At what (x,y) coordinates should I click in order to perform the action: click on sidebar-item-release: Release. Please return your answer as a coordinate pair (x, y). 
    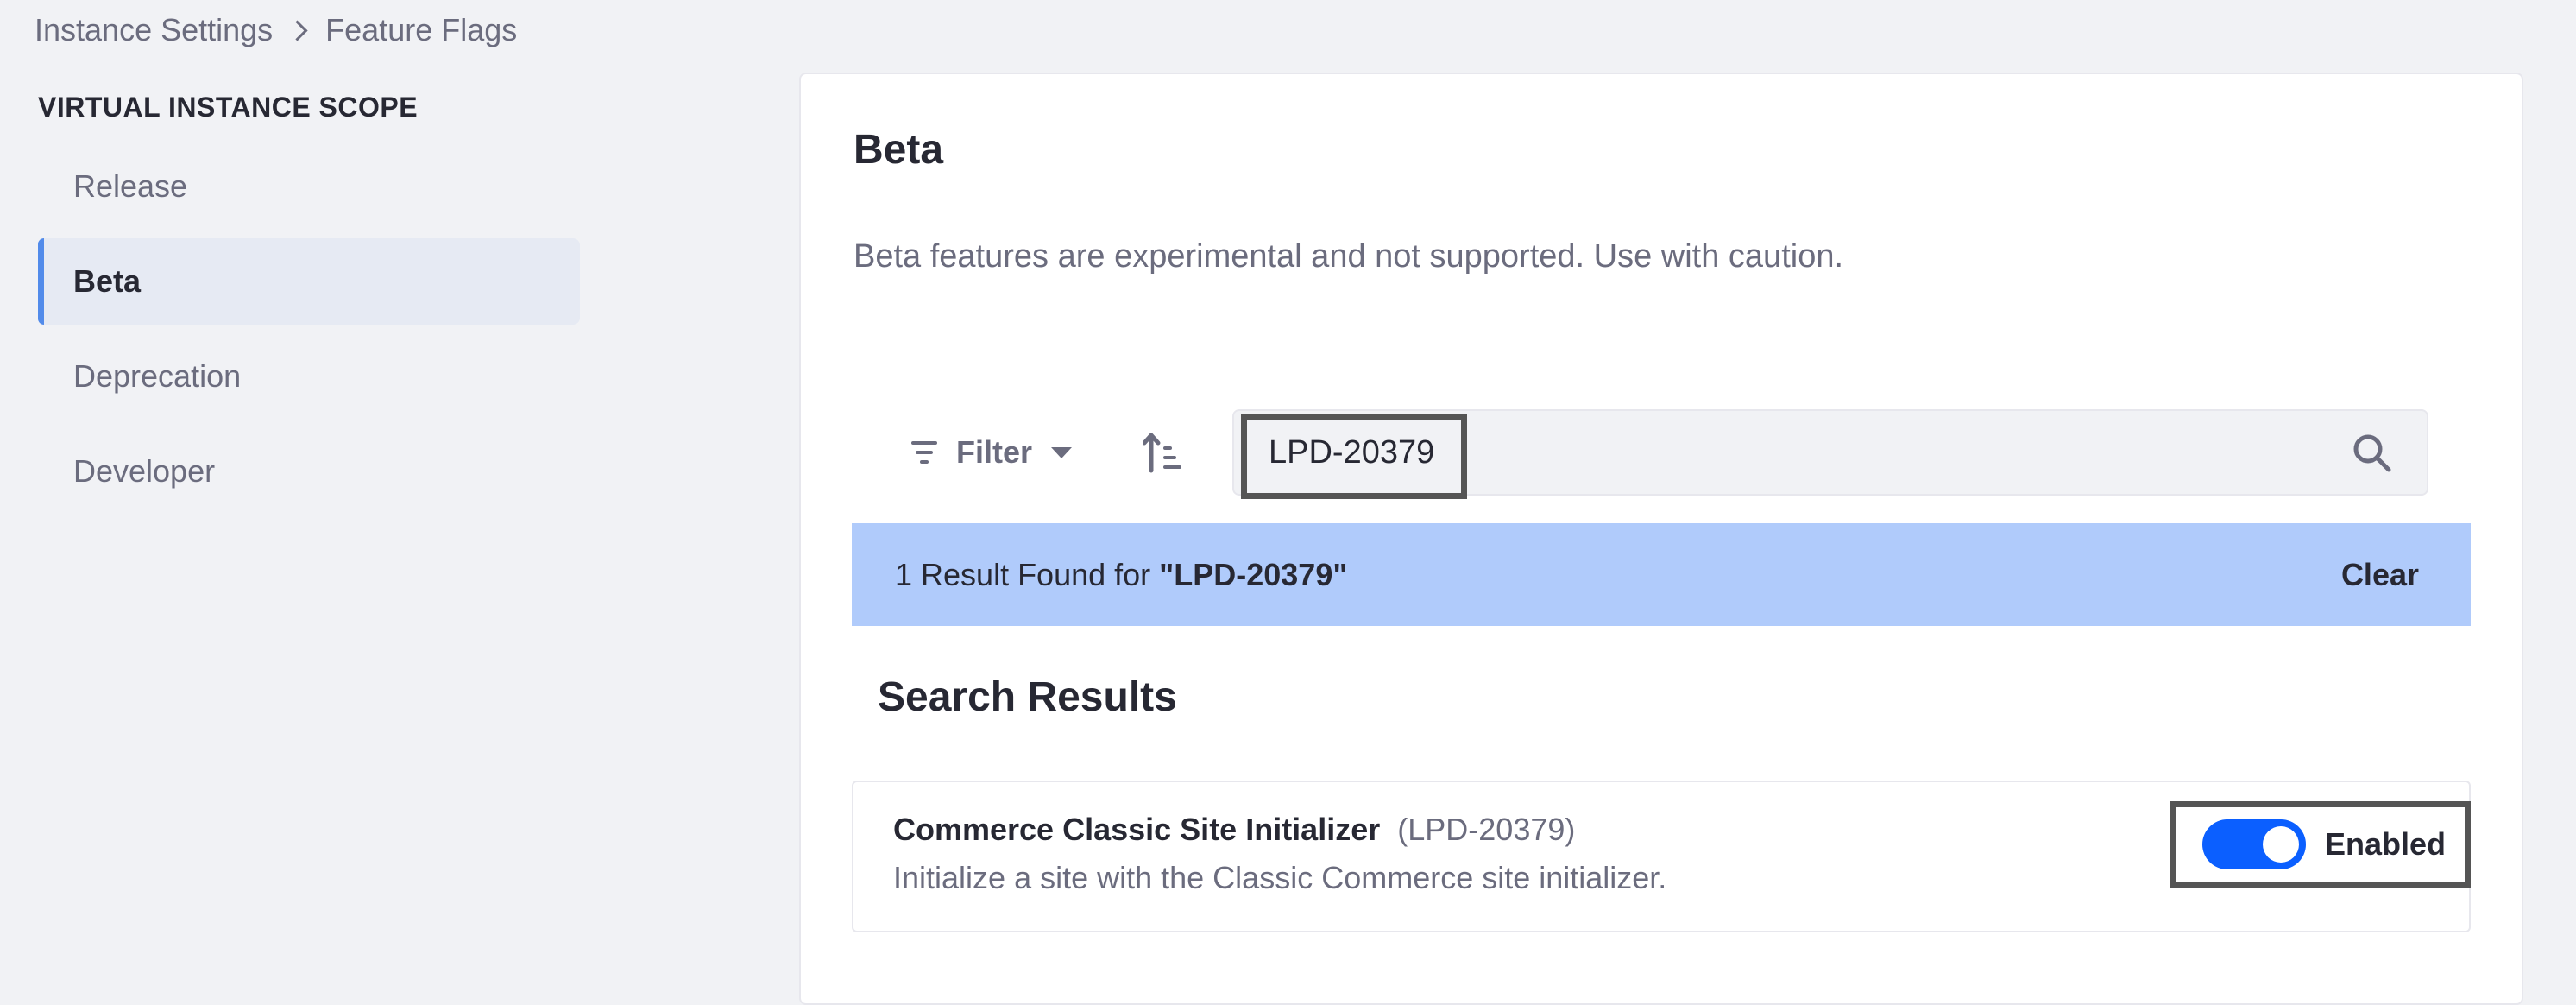
    Looking at the image, I should click on (309, 186).